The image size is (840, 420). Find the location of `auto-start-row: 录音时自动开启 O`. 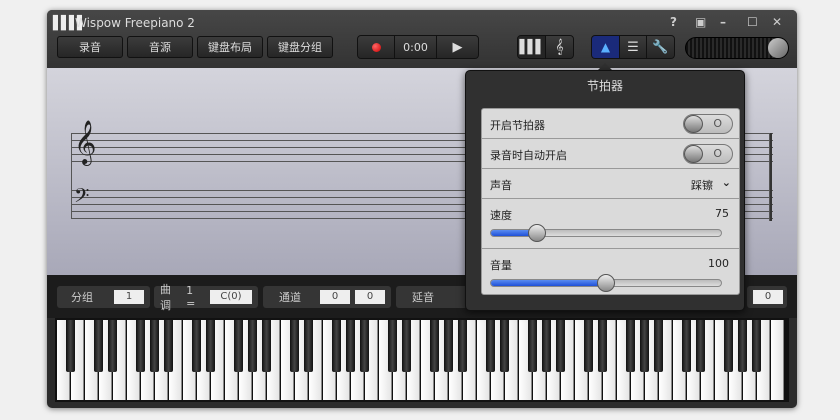

auto-start-row: 录音时自动开启 O is located at coordinates (610, 154).